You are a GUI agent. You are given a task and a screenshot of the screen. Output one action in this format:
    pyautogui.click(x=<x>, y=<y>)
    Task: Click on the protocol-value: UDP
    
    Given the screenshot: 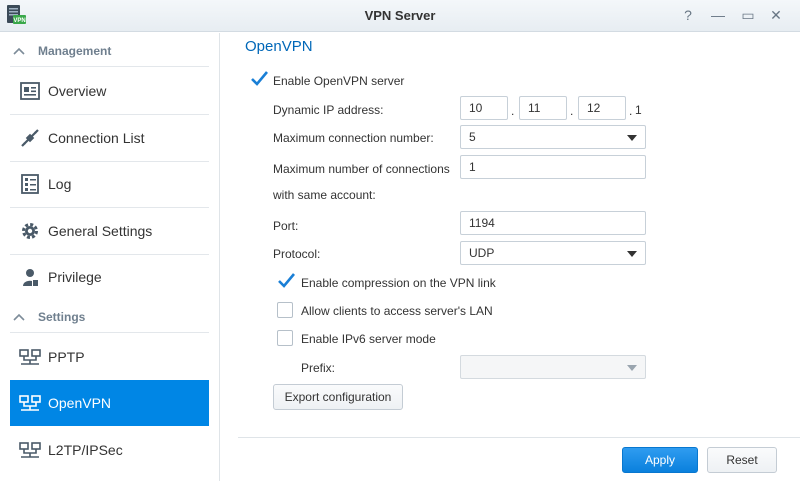 What is the action you would take?
    pyautogui.click(x=482, y=253)
    